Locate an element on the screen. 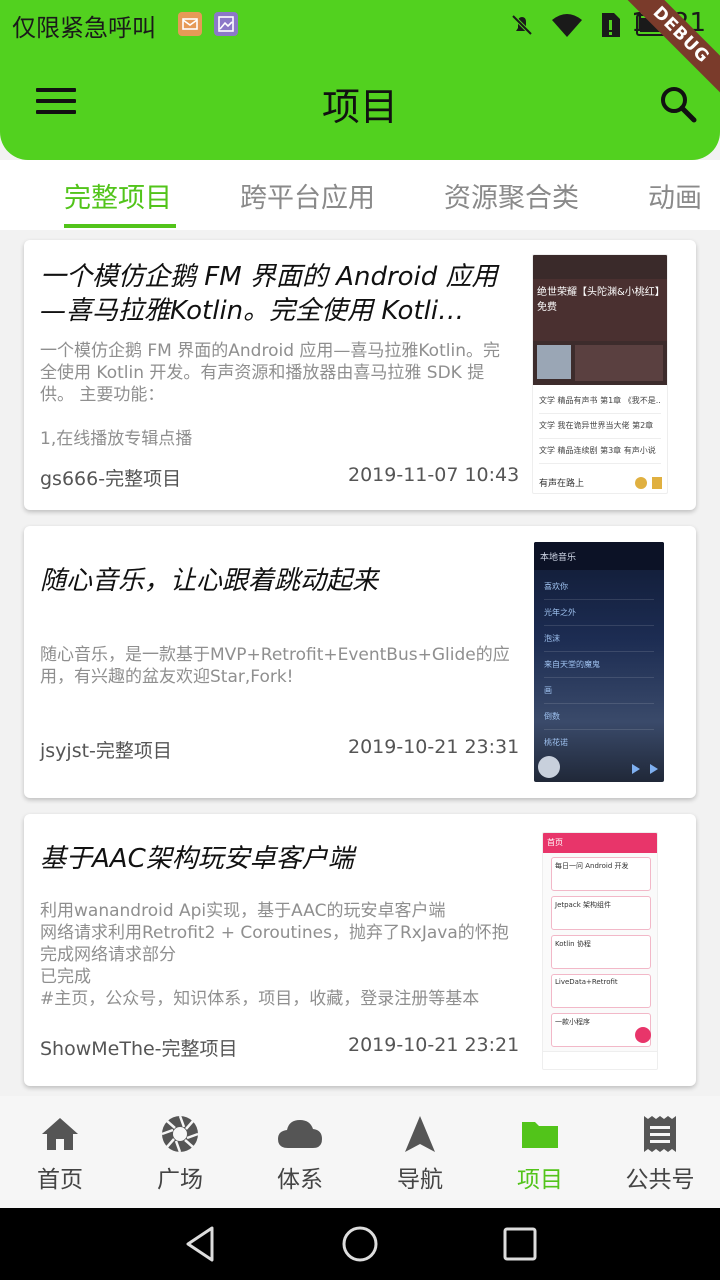  thumbnail-header: 首页 is located at coordinates (600, 843).